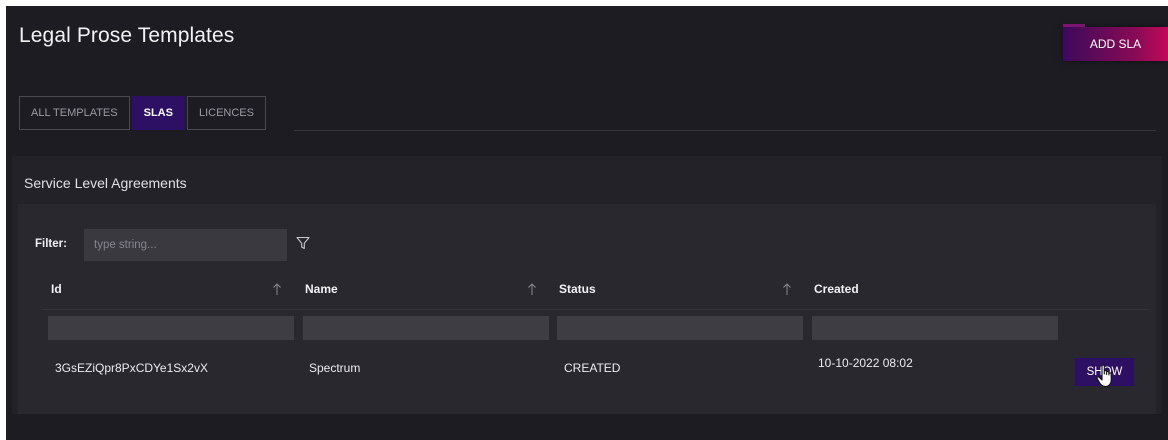  I want to click on cell-name: Spectrum, so click(335, 368).